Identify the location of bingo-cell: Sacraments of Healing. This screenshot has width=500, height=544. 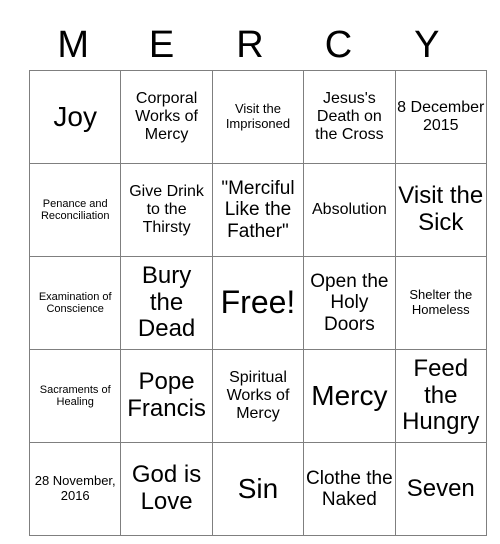
(75, 396).